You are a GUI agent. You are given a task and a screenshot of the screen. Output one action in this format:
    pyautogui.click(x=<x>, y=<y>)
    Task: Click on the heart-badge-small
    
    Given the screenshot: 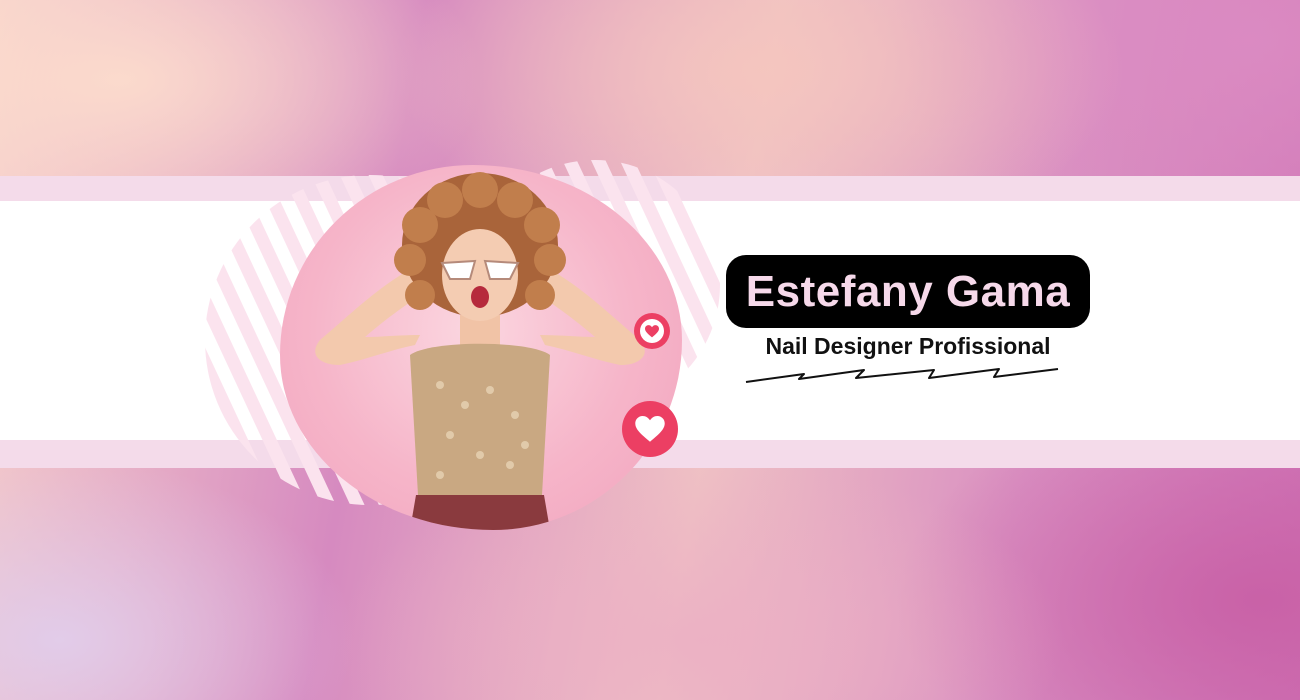 What is the action you would take?
    pyautogui.click(x=652, y=331)
    